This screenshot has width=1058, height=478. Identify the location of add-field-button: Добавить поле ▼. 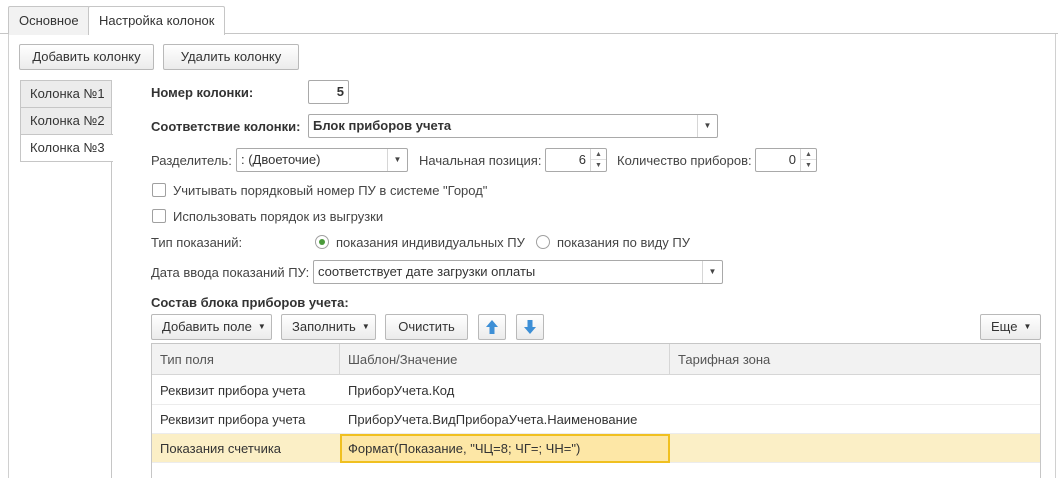
(211, 327).